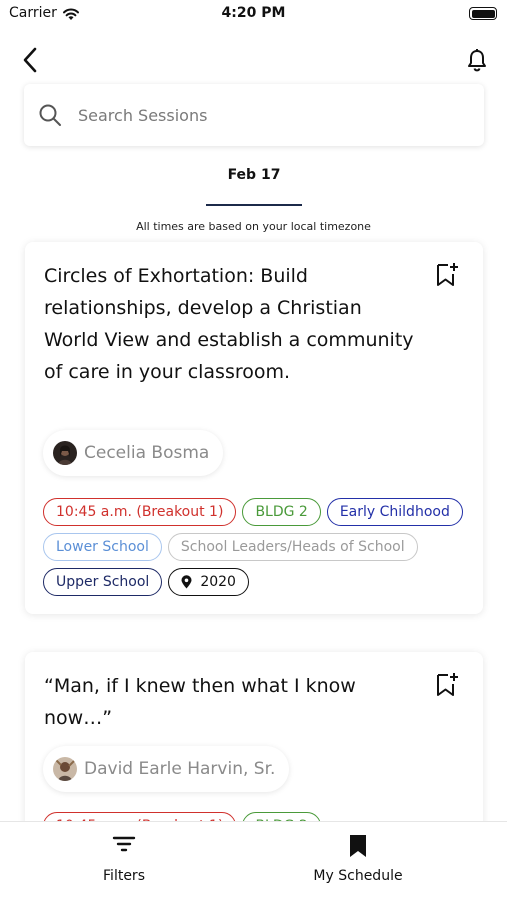 The height and width of the screenshot is (900, 507). I want to click on bookmark-icon, so click(358, 846).